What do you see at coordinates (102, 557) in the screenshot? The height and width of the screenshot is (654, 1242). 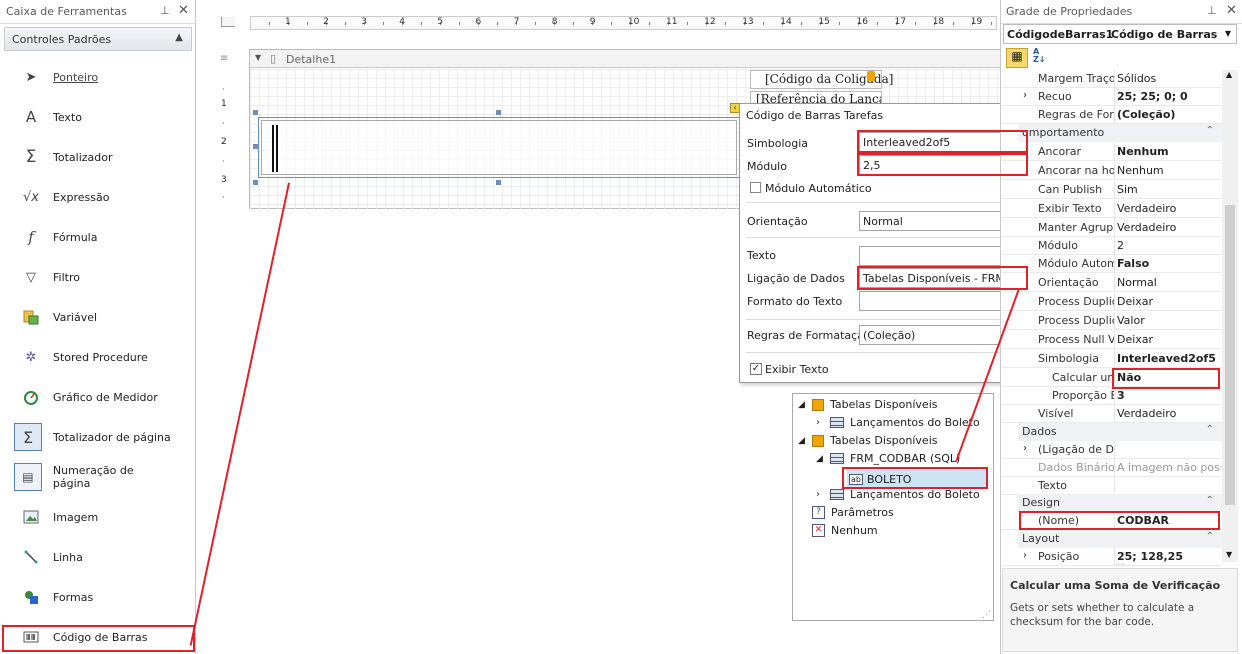 I see `toolbox-item-linha: Linha` at bounding box center [102, 557].